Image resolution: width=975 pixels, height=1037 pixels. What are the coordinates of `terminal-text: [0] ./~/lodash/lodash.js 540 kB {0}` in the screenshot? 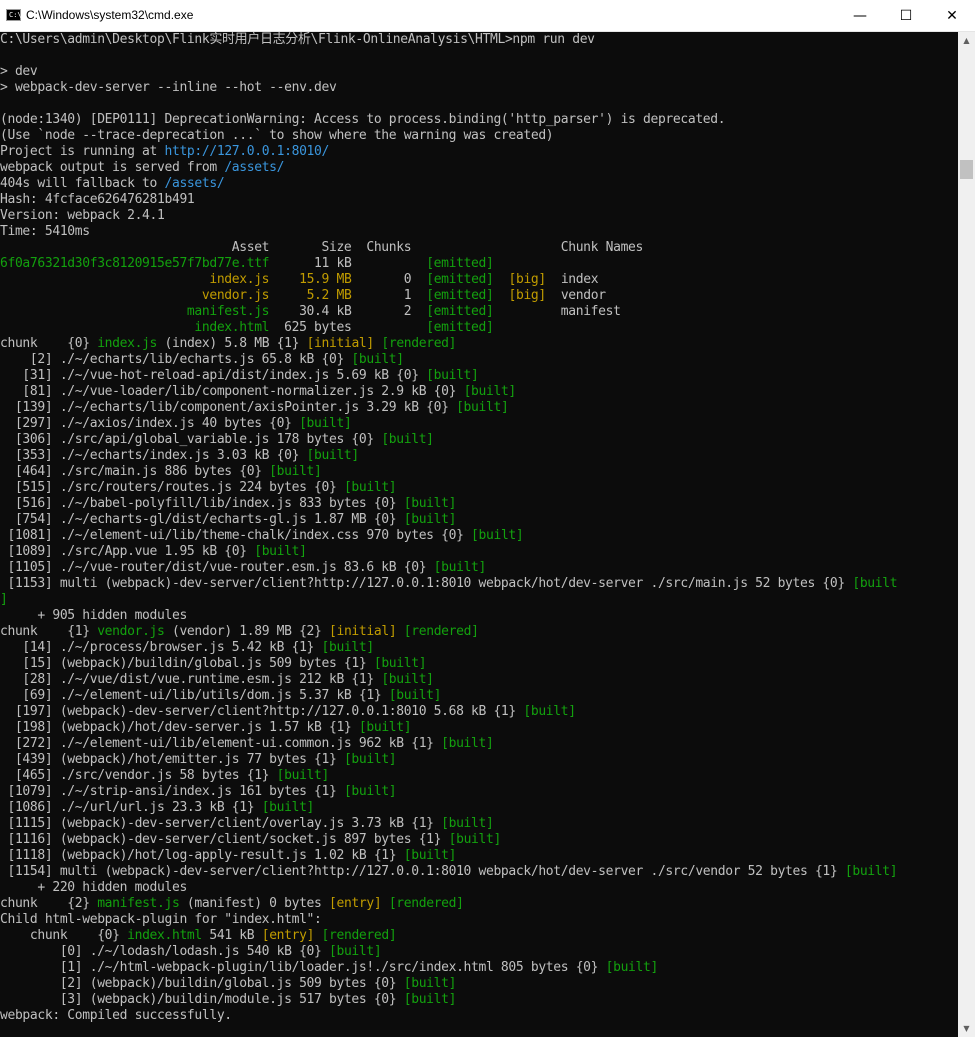 It's located at (164, 951).